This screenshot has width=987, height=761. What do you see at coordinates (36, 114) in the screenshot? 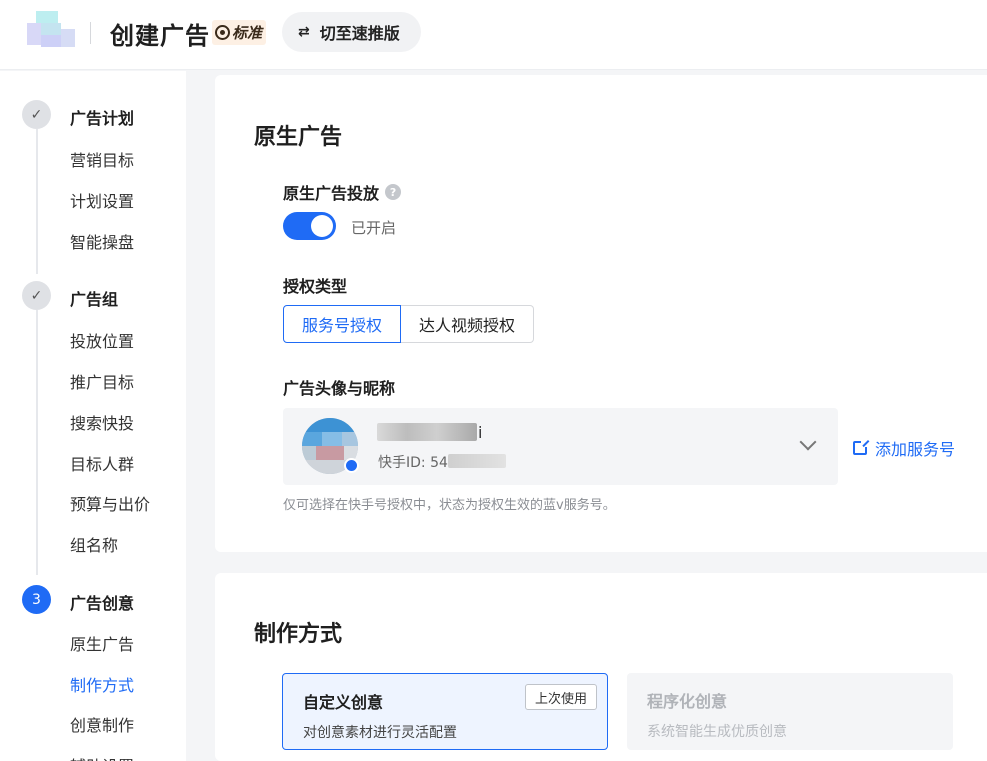
I see `step-1-check-icon: ✓` at bounding box center [36, 114].